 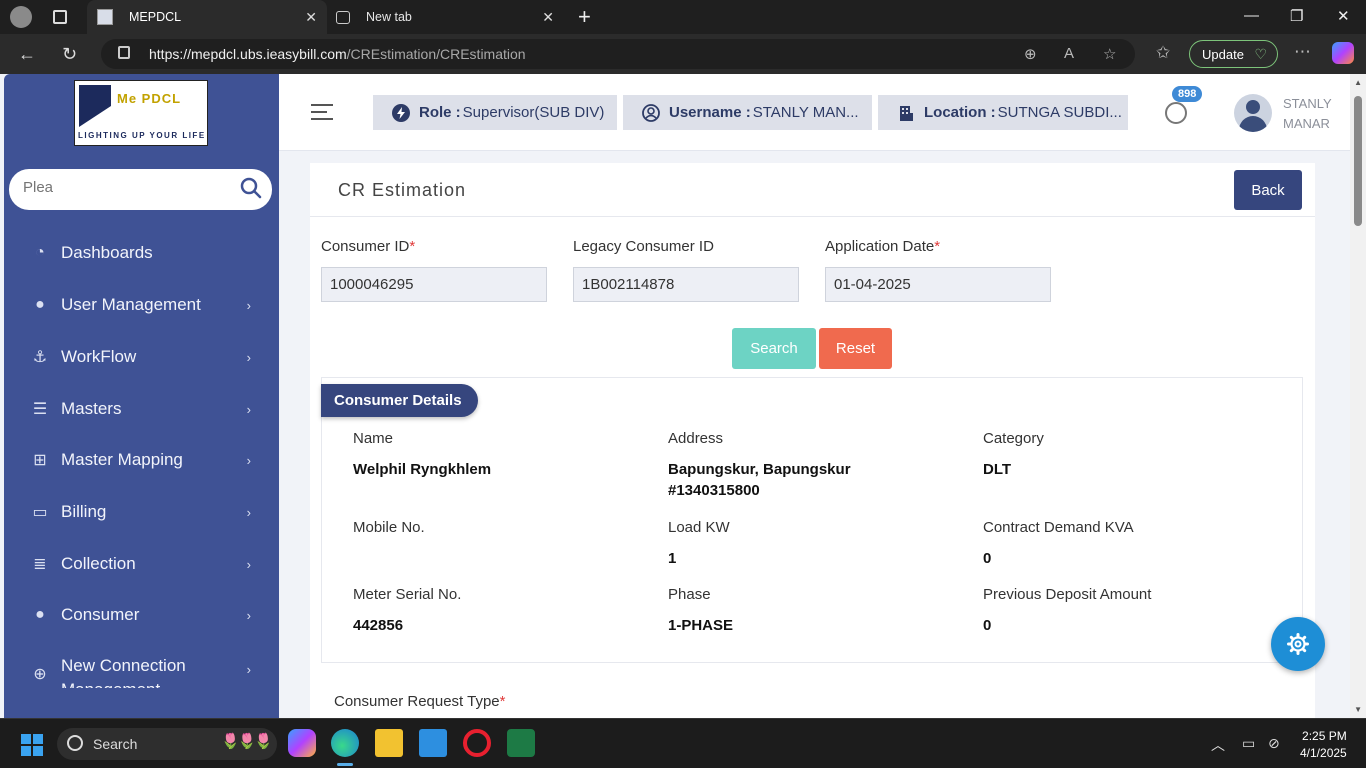 I want to click on file-explorer-icon, so click(x=389, y=743).